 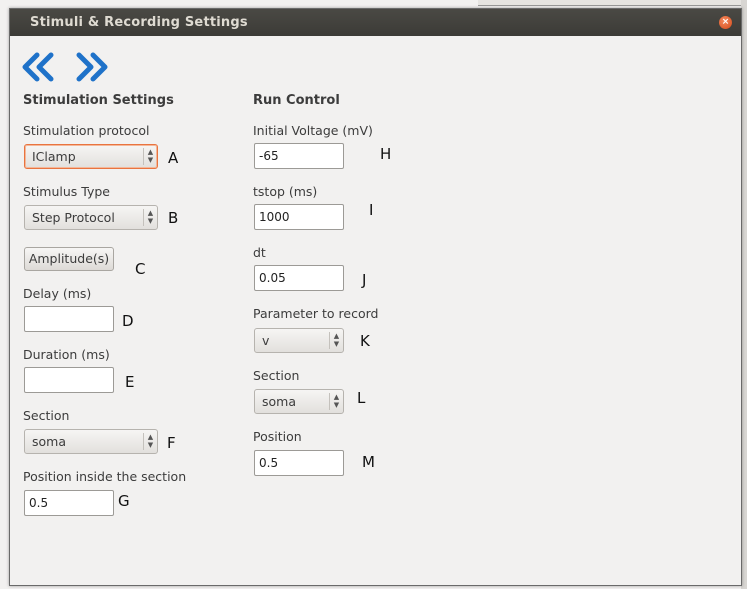 What do you see at coordinates (139, 22) in the screenshot?
I see `window-title: Stimuli & Recording Settings` at bounding box center [139, 22].